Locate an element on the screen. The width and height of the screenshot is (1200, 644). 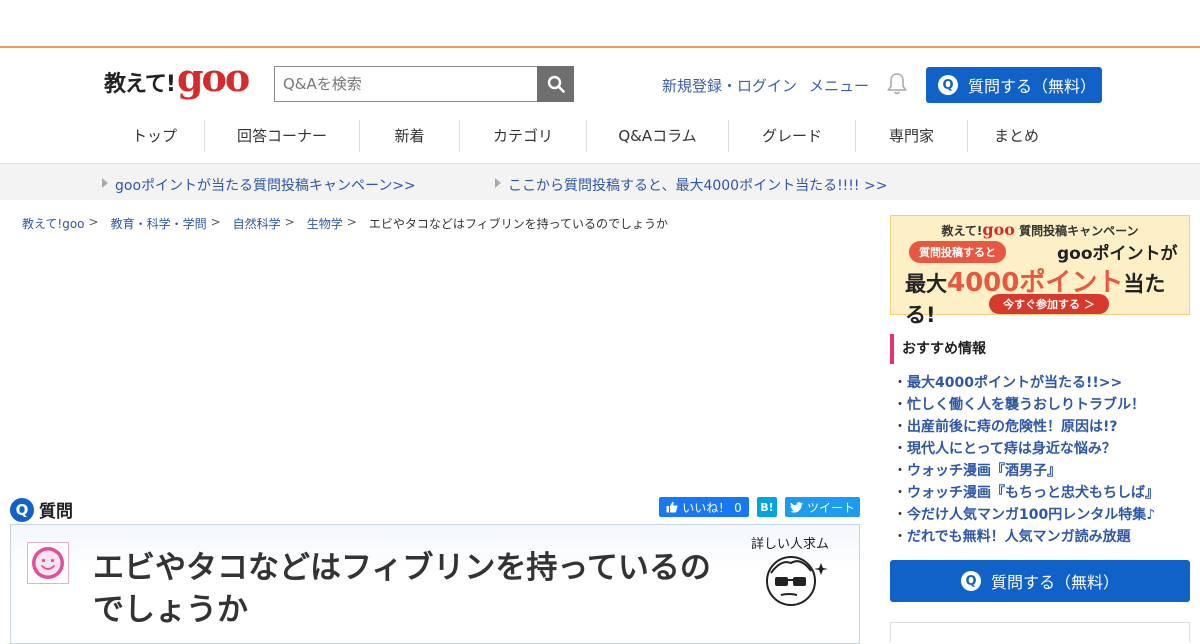
recommend-link: 今だけ人気マンガ100円レンタル特集♪ is located at coordinates (1031, 515).